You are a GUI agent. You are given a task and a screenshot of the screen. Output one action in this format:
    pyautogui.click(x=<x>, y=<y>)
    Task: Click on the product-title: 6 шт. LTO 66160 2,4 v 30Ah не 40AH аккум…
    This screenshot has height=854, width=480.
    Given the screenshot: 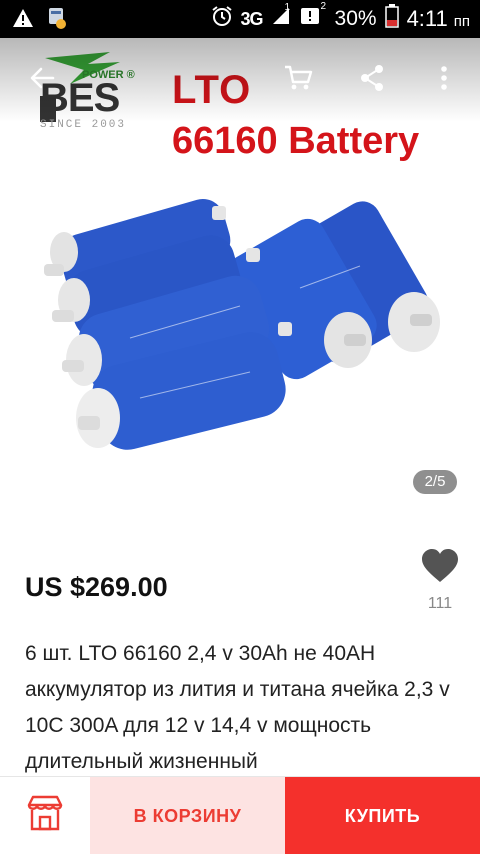 What is the action you would take?
    pyautogui.click(x=237, y=707)
    